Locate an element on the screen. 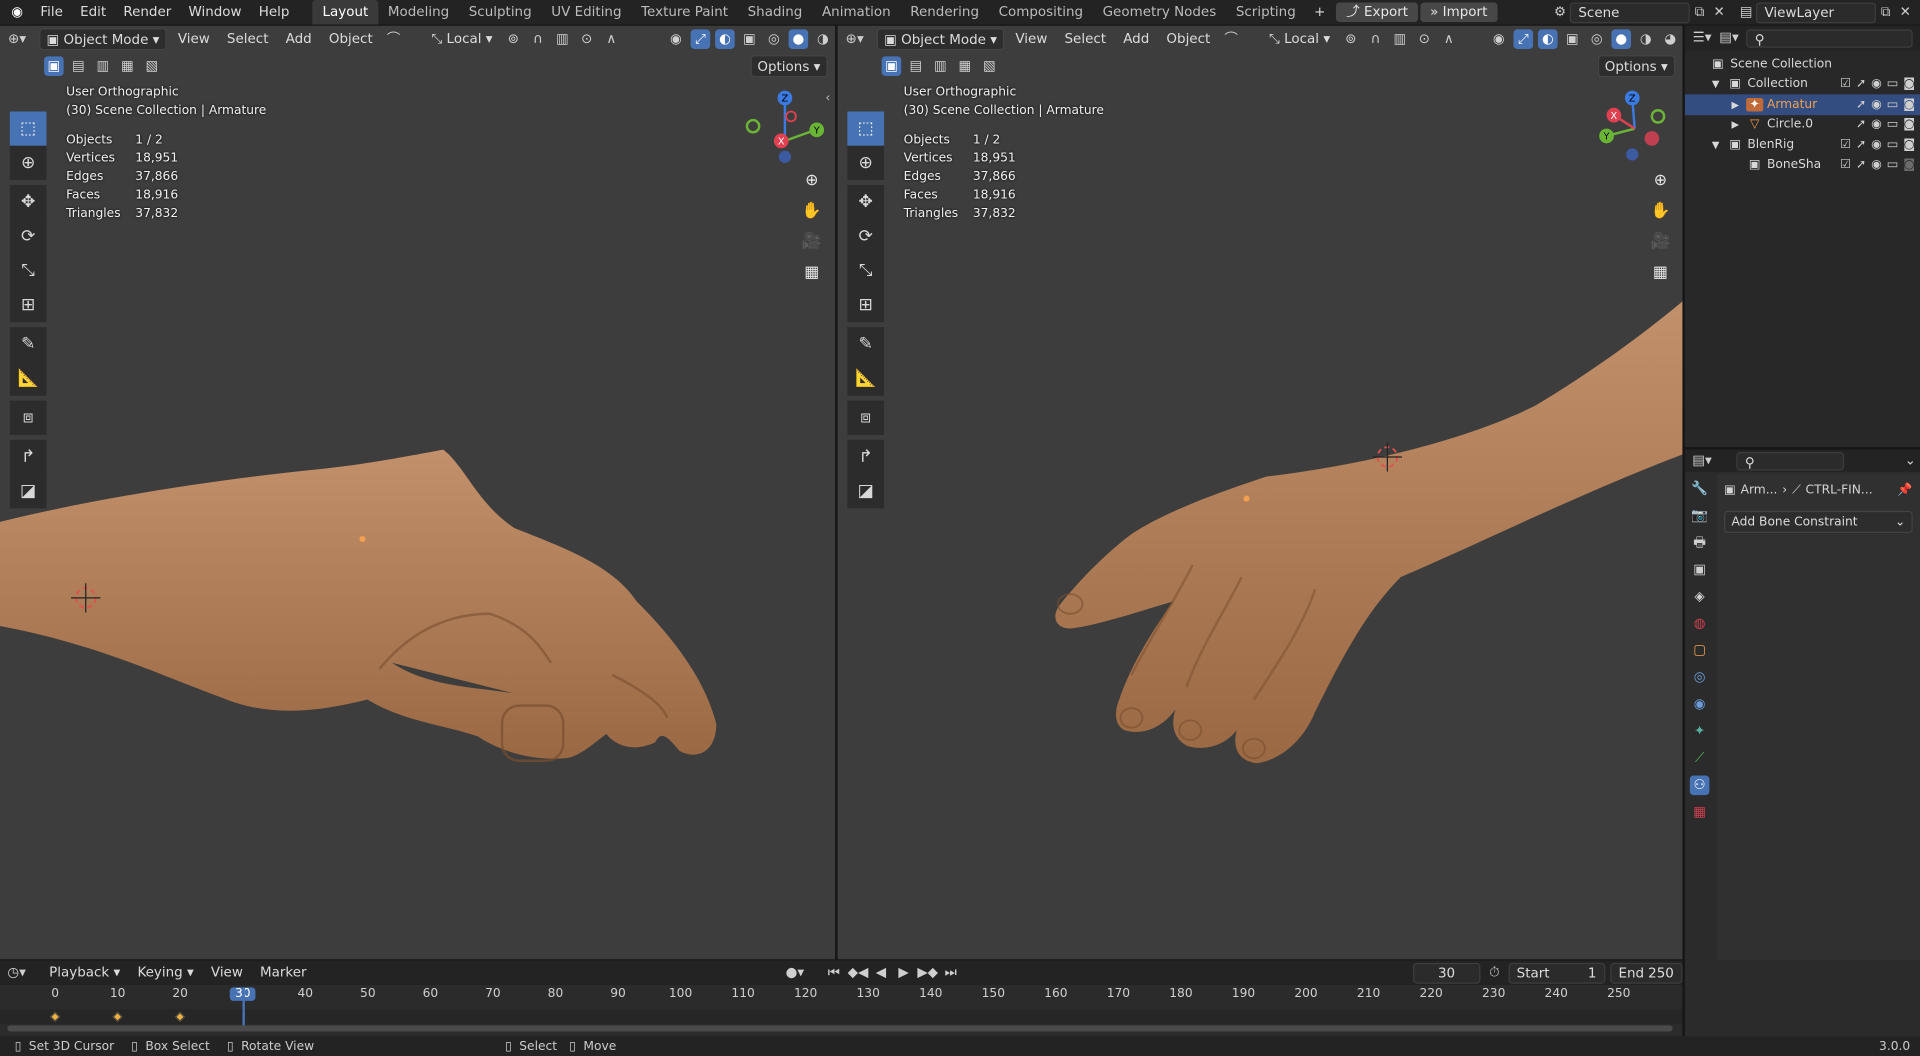 Image resolution: width=1920 pixels, height=1056 pixels. move-tool: ✥ is located at coordinates (28, 202).